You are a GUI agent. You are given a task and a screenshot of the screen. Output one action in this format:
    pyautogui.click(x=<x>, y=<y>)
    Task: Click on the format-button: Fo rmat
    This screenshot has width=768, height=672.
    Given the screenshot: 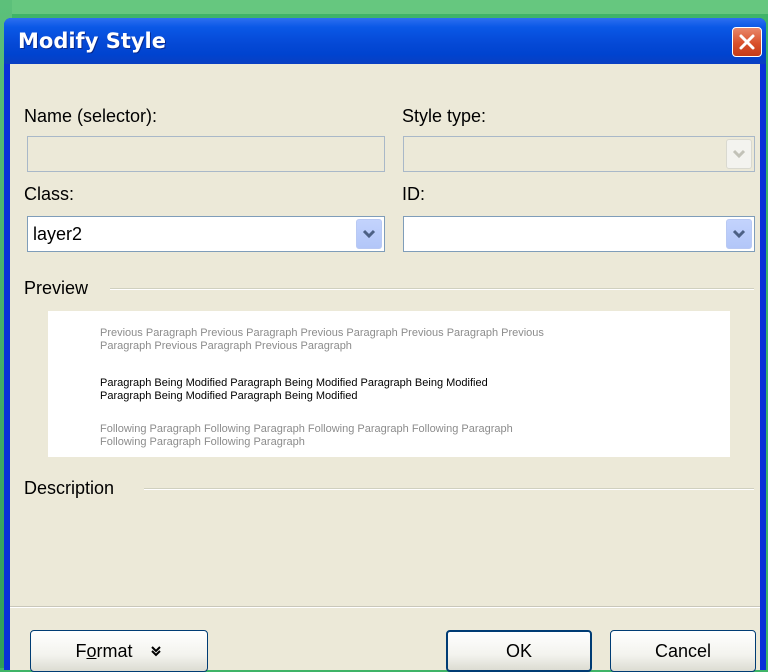 What is the action you would take?
    pyautogui.click(x=119, y=651)
    